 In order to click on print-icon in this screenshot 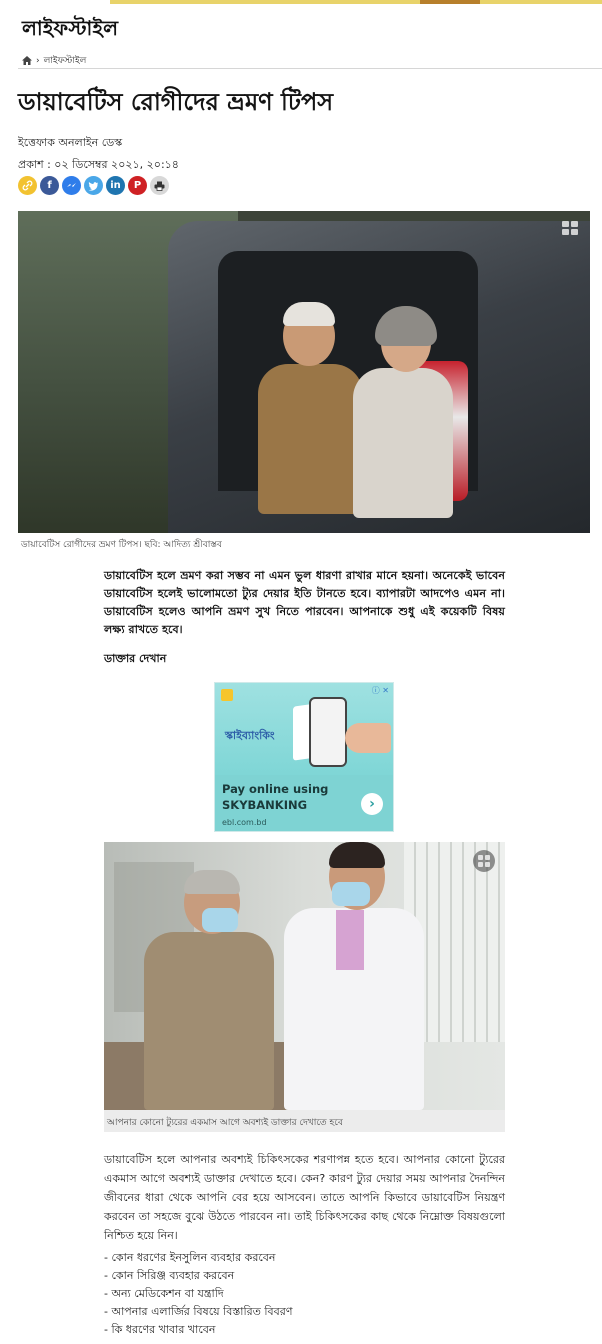, I will do `click(159, 185)`.